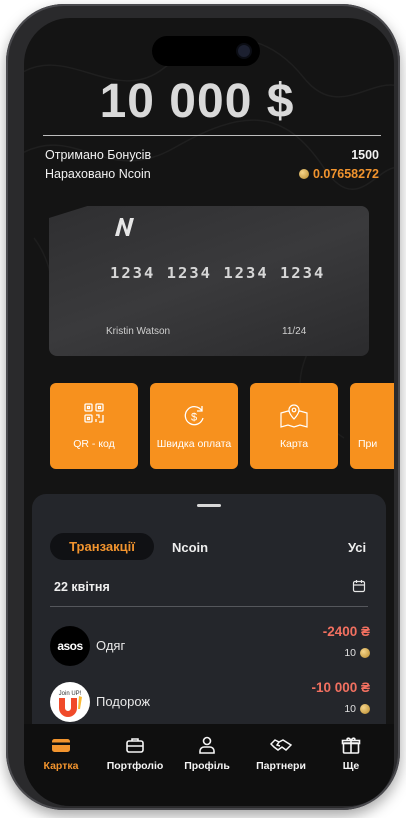  I want to click on transaction-category: Одяг, so click(111, 645).